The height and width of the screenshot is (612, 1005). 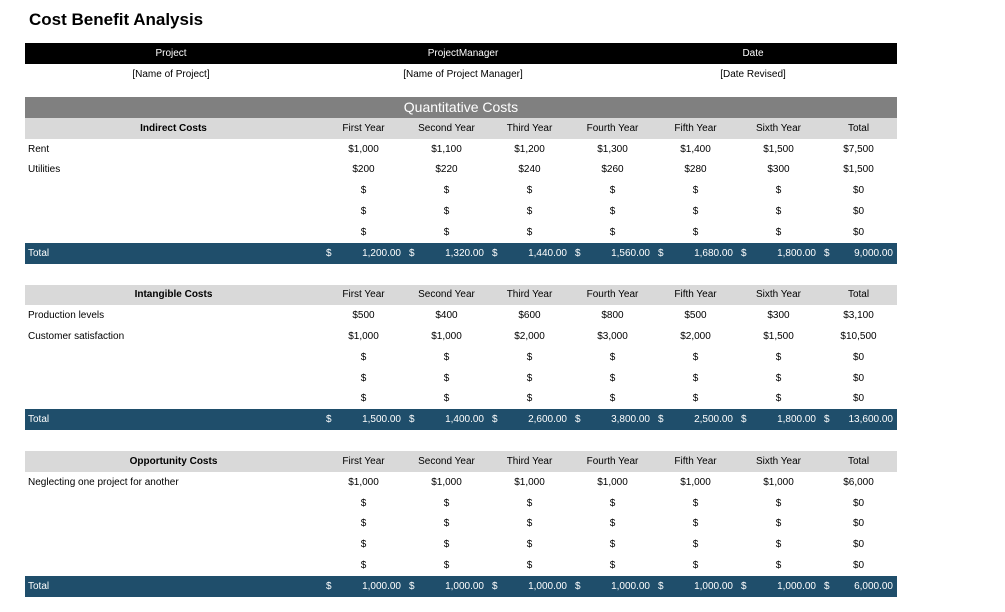 I want to click on row-label-cell: Production levels, so click(x=173, y=315).